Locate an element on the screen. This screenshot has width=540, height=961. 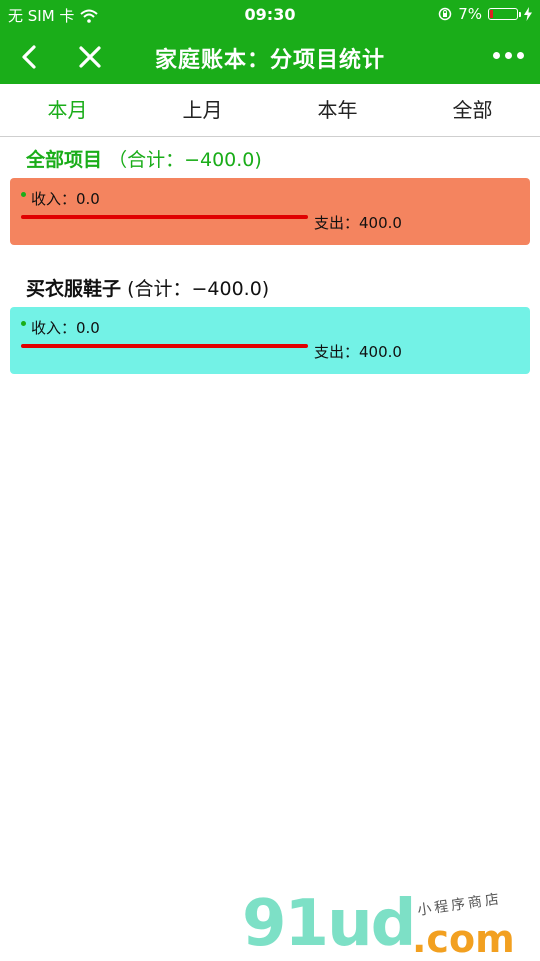
navigation-bar: 家庭账本：分项目统计 is located at coordinates (270, 57).